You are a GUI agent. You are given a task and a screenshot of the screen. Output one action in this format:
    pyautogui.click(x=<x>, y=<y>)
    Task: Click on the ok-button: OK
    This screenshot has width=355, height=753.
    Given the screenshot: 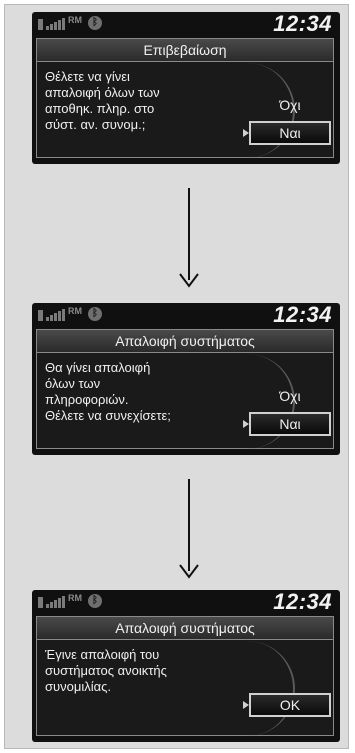 What is the action you would take?
    pyautogui.click(x=287, y=705)
    